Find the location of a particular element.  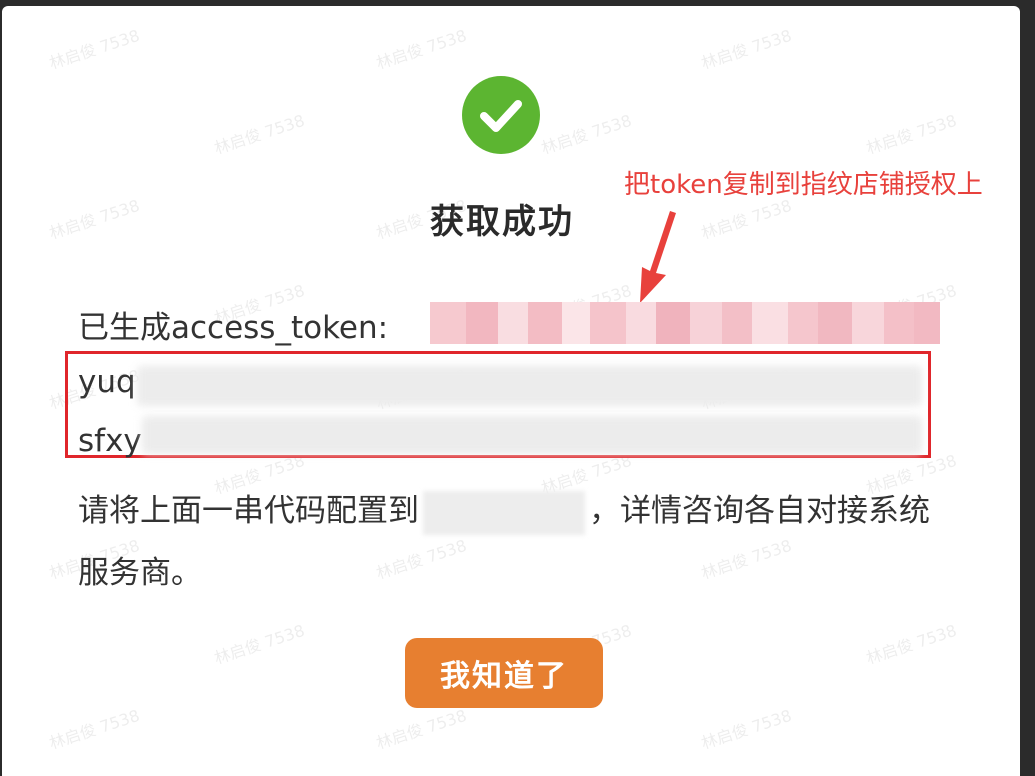

token-line-1-prefix: yuq is located at coordinates (107, 382).